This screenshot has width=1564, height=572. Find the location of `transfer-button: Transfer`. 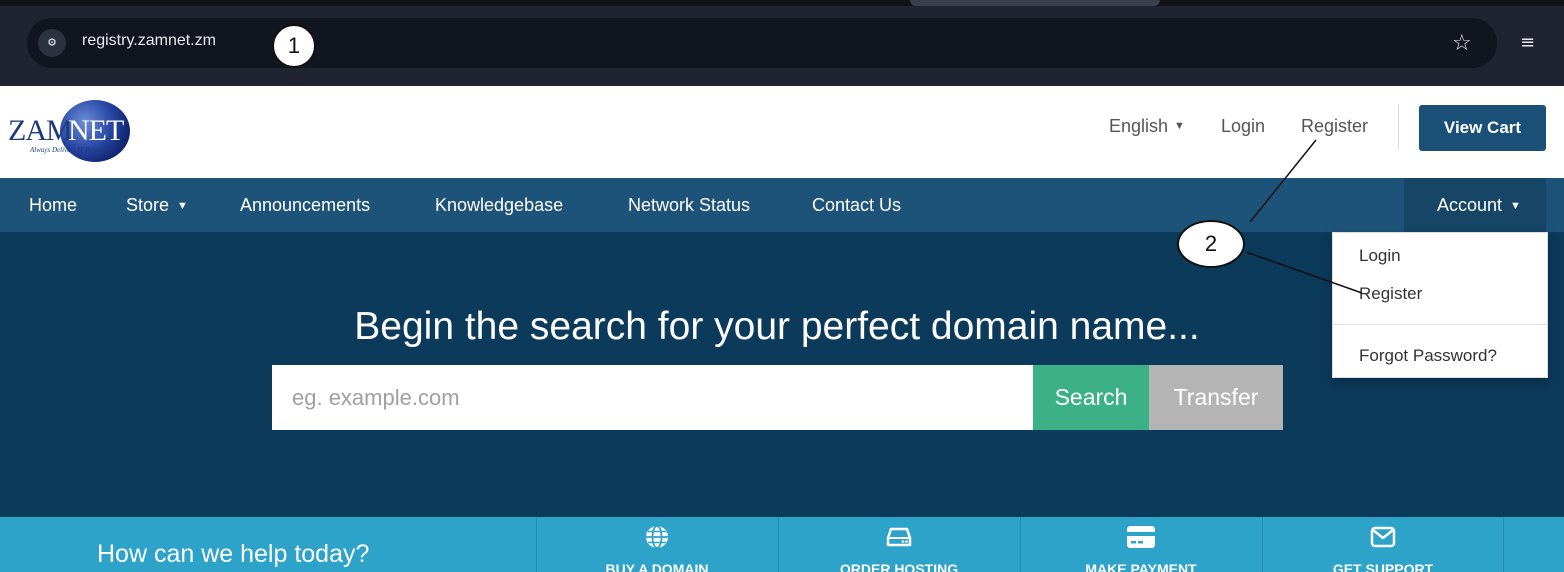

transfer-button: Transfer is located at coordinates (1216, 397).